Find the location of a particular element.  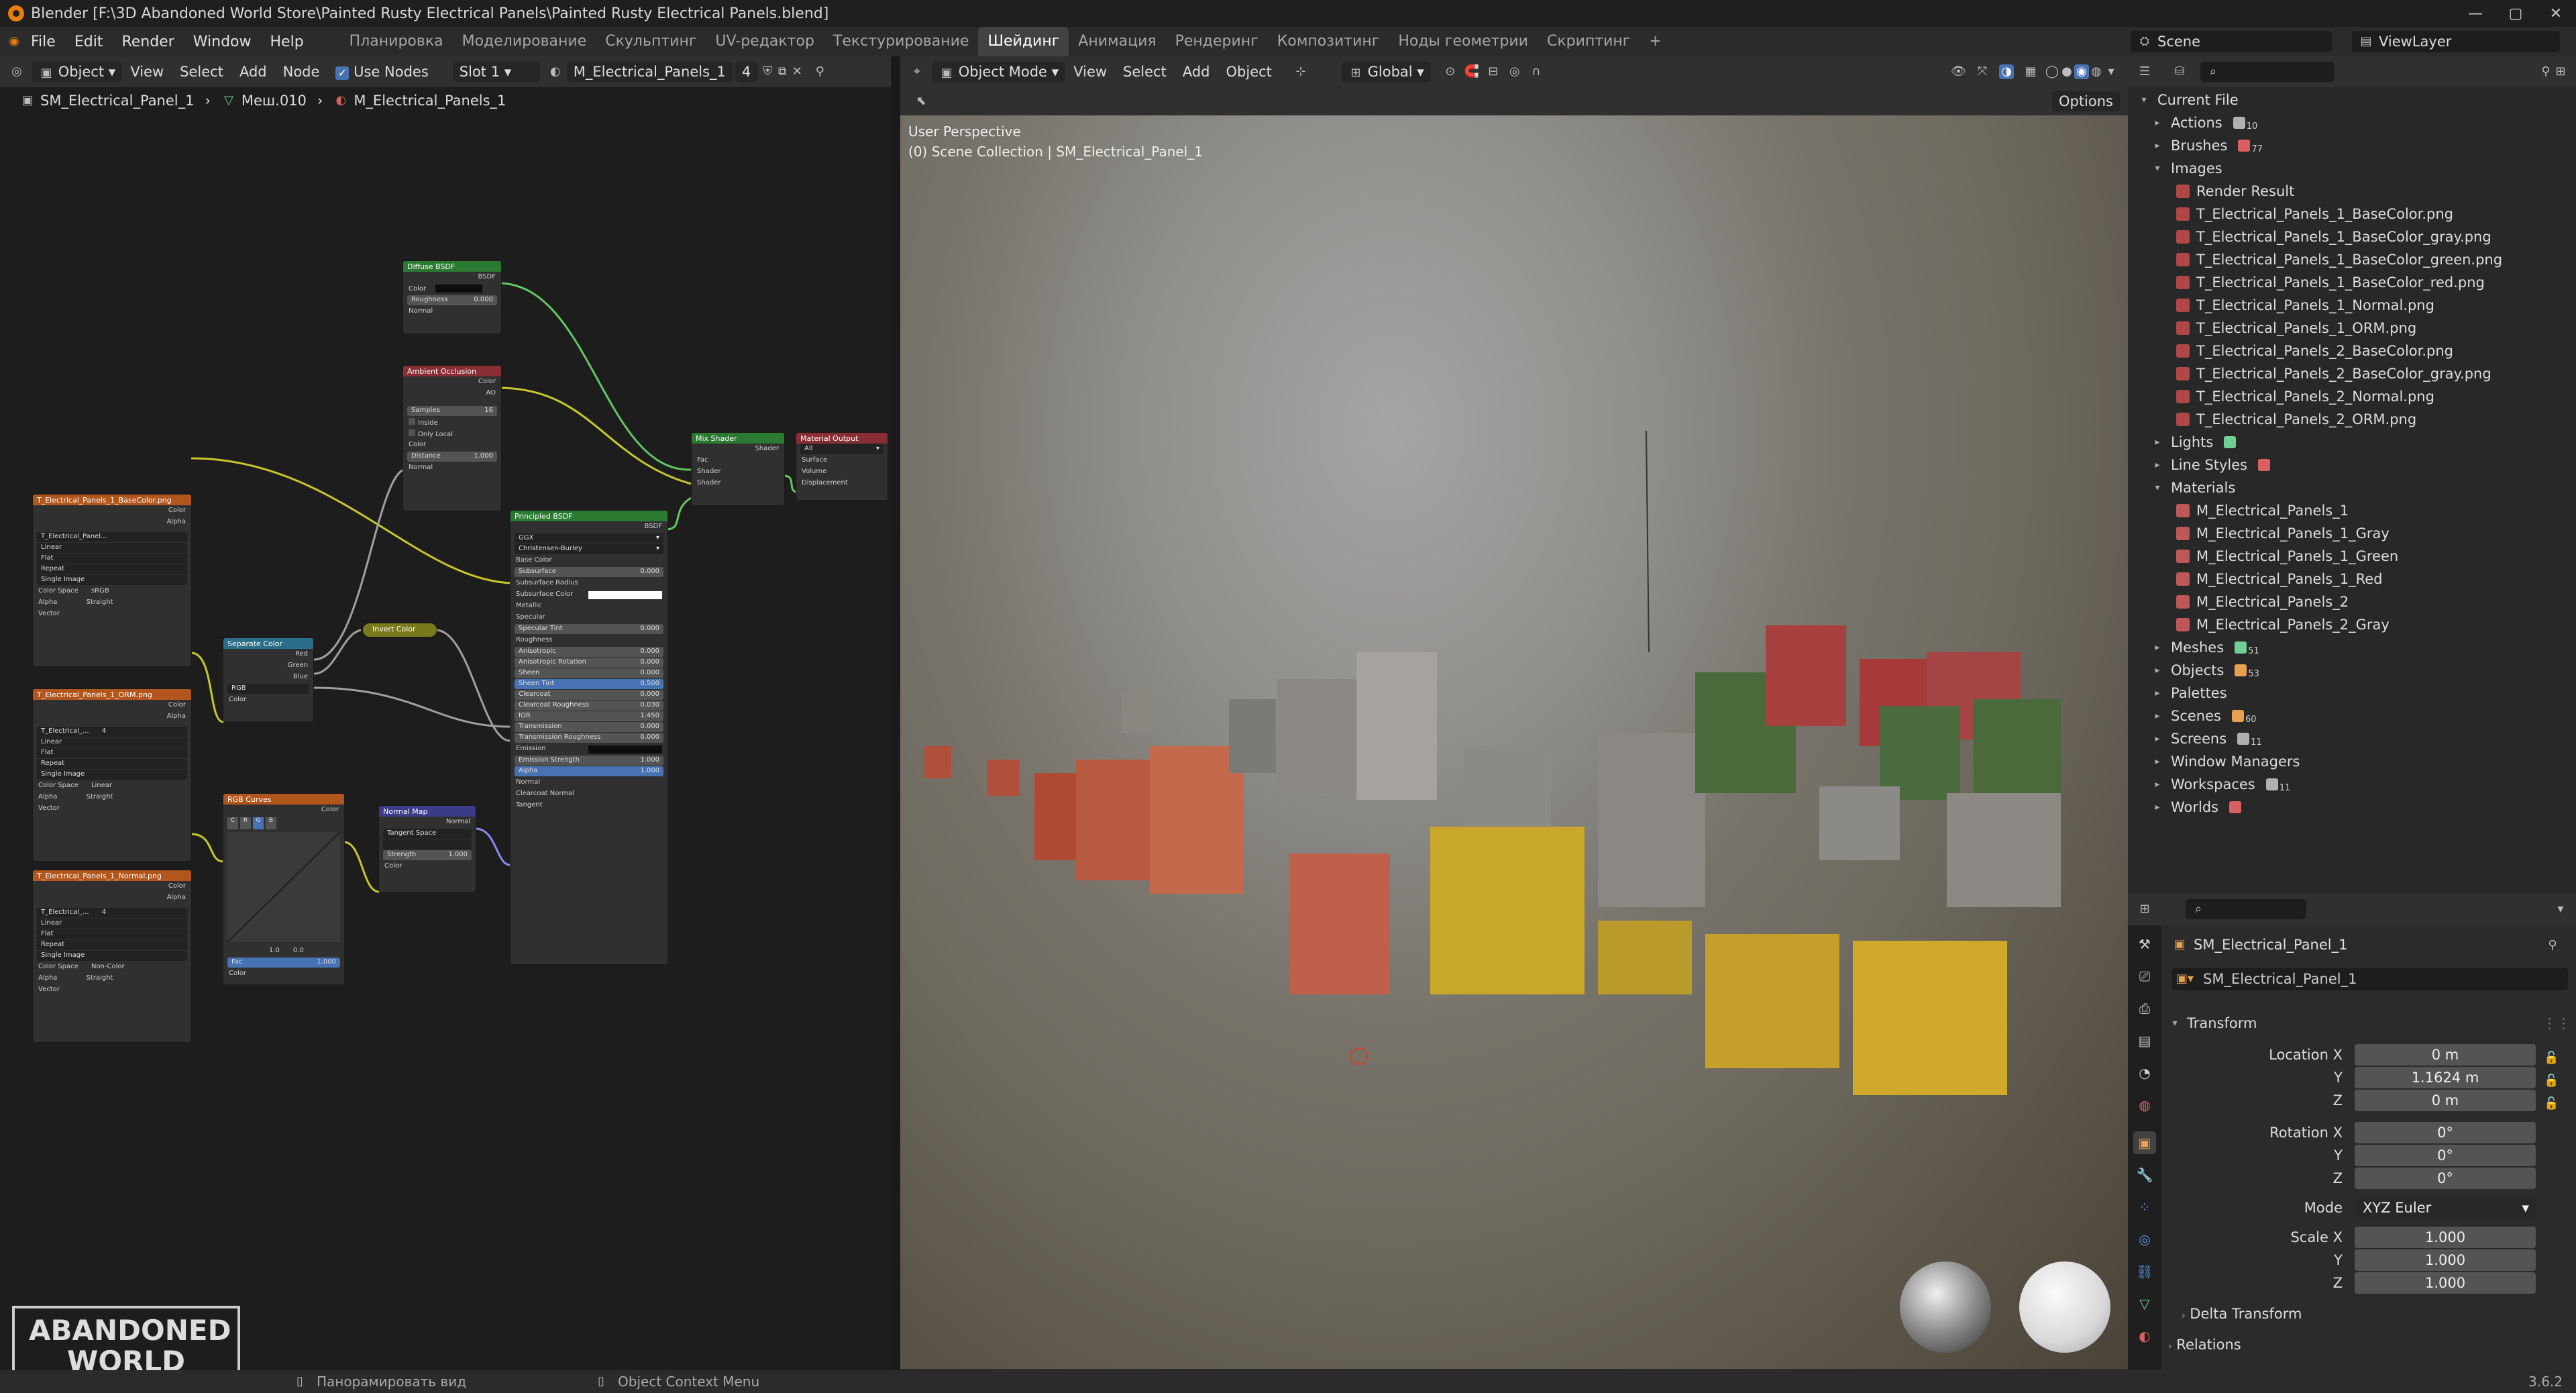

interpolation-dropdown: Linear is located at coordinates (112, 548).